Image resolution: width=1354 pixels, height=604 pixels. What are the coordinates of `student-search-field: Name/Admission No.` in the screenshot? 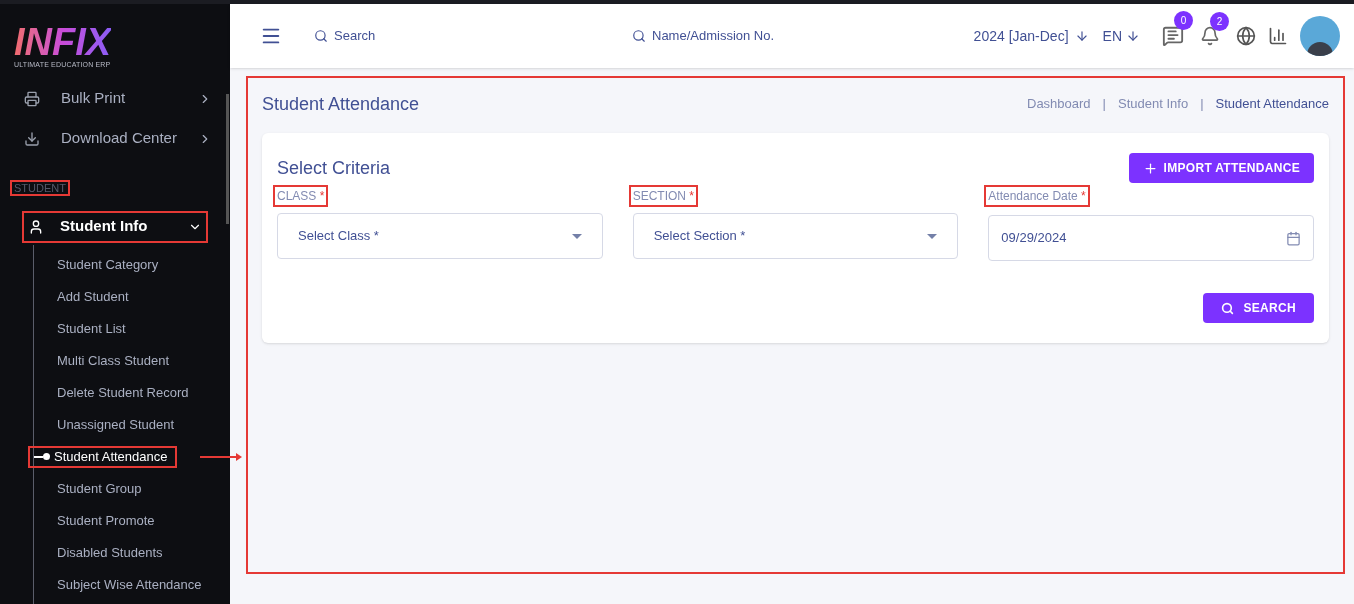 It's located at (727, 36).